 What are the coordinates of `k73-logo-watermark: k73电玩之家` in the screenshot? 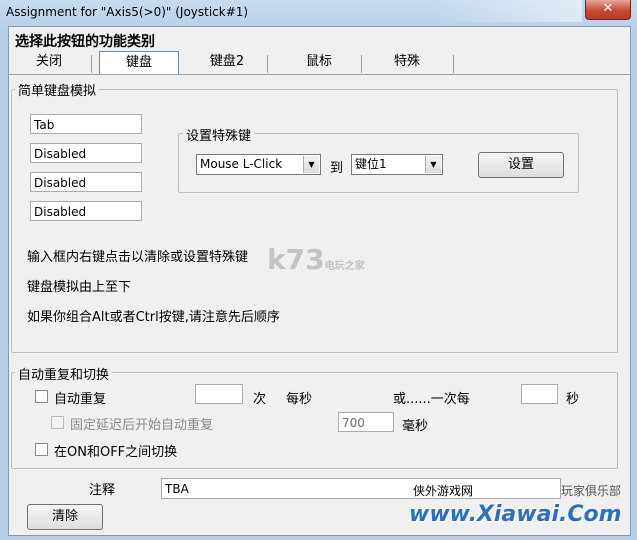 It's located at (316, 259).